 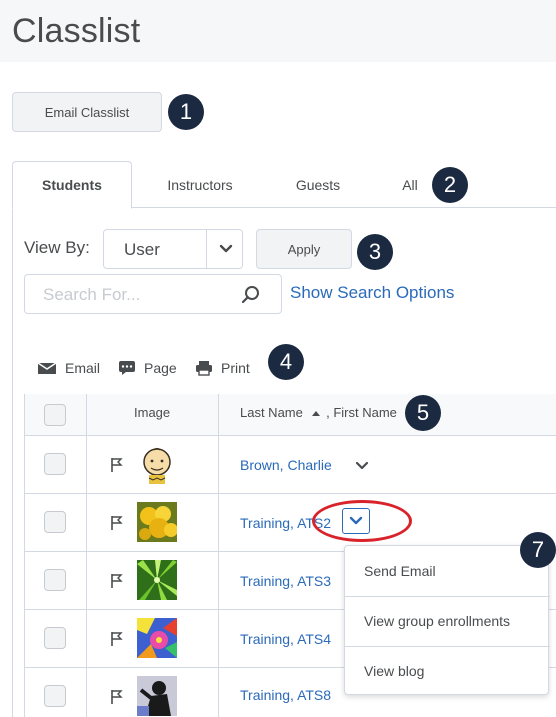 I want to click on toolbar-print-label: Print, so click(x=235, y=368).